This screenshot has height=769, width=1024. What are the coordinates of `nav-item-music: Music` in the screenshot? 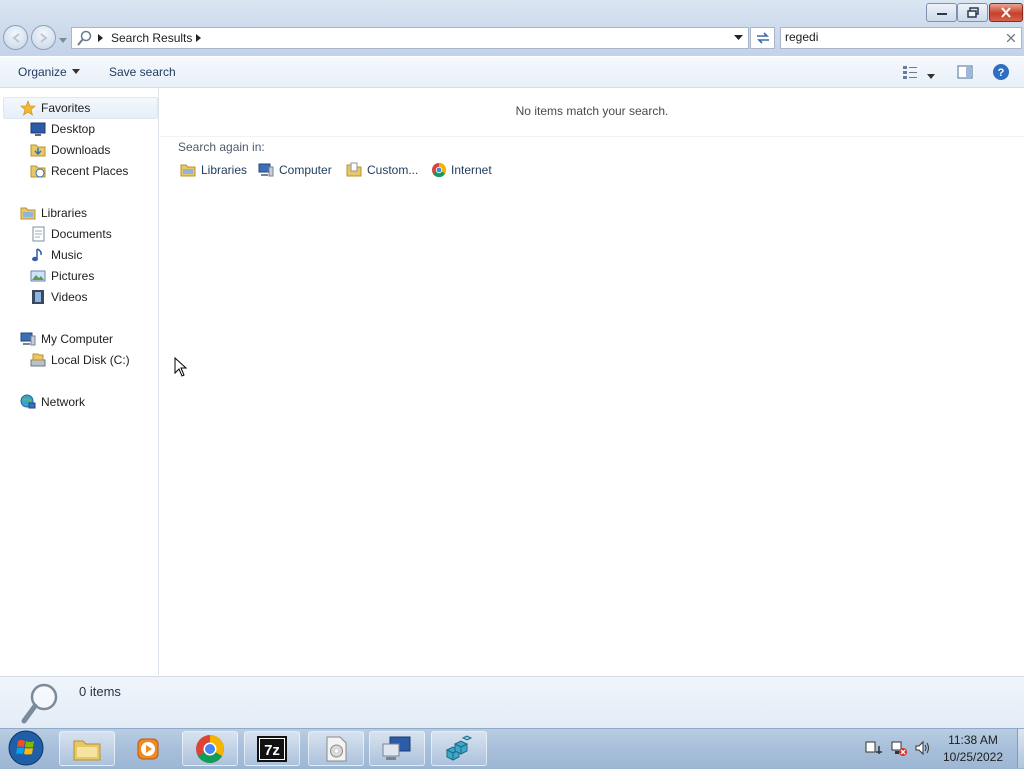 It's located at (79, 254).